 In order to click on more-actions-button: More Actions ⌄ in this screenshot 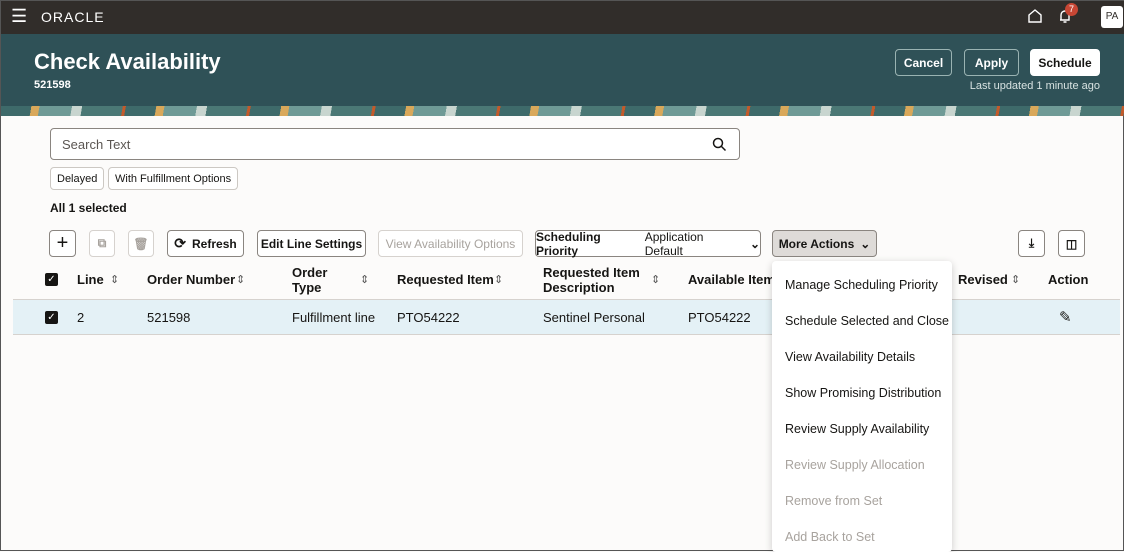, I will do `click(824, 243)`.